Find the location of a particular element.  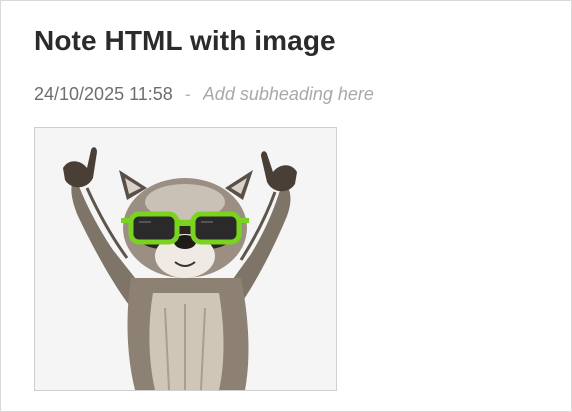

note-meta: 24/10/2025 11:58 - is located at coordinates (228, 94).